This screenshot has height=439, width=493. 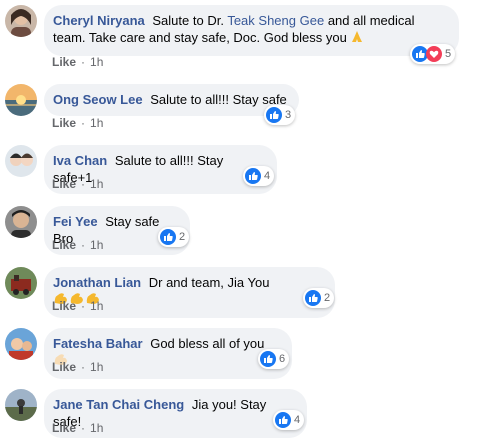 I want to click on reaction-summary: 5, so click(x=433, y=54).